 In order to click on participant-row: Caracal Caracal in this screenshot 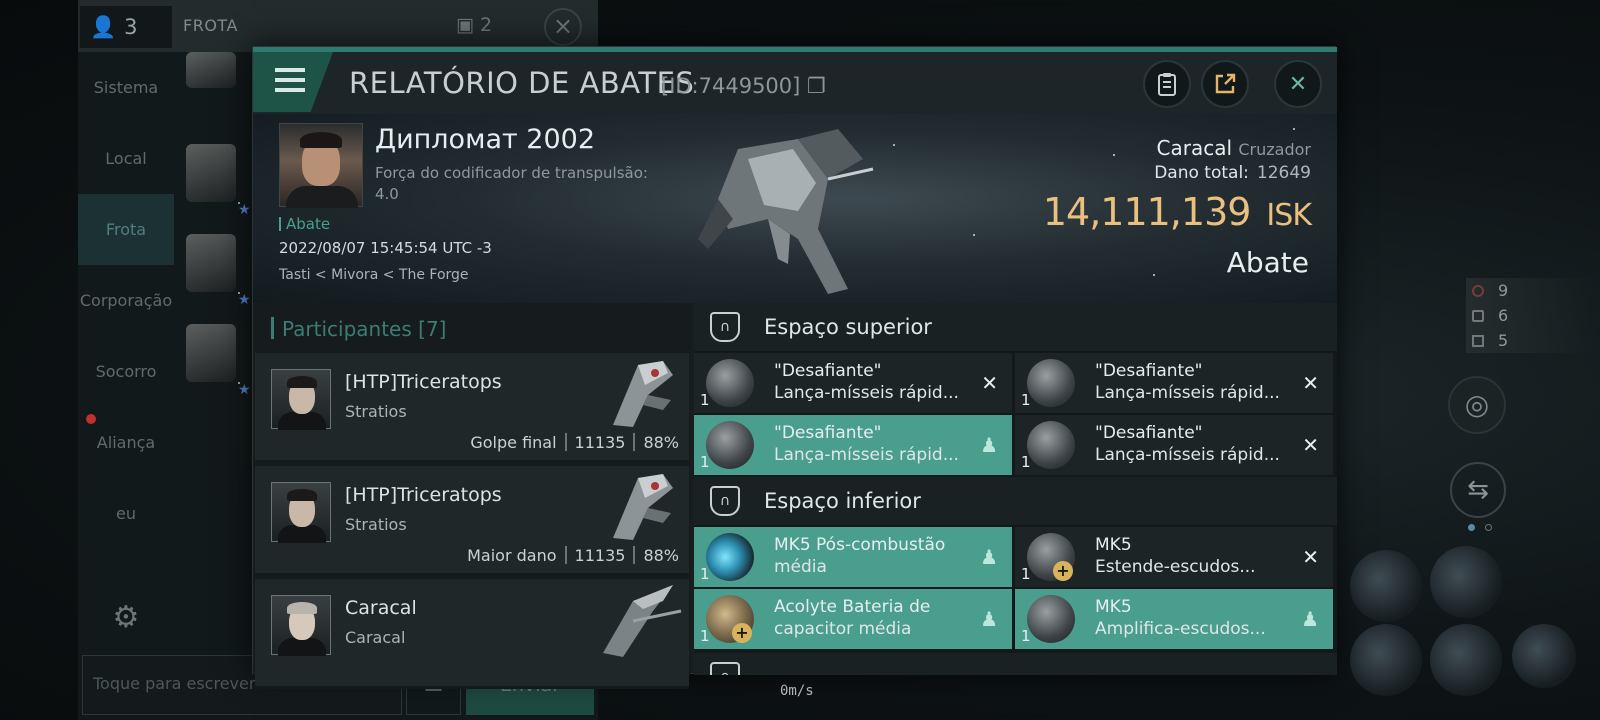, I will do `click(472, 634)`.